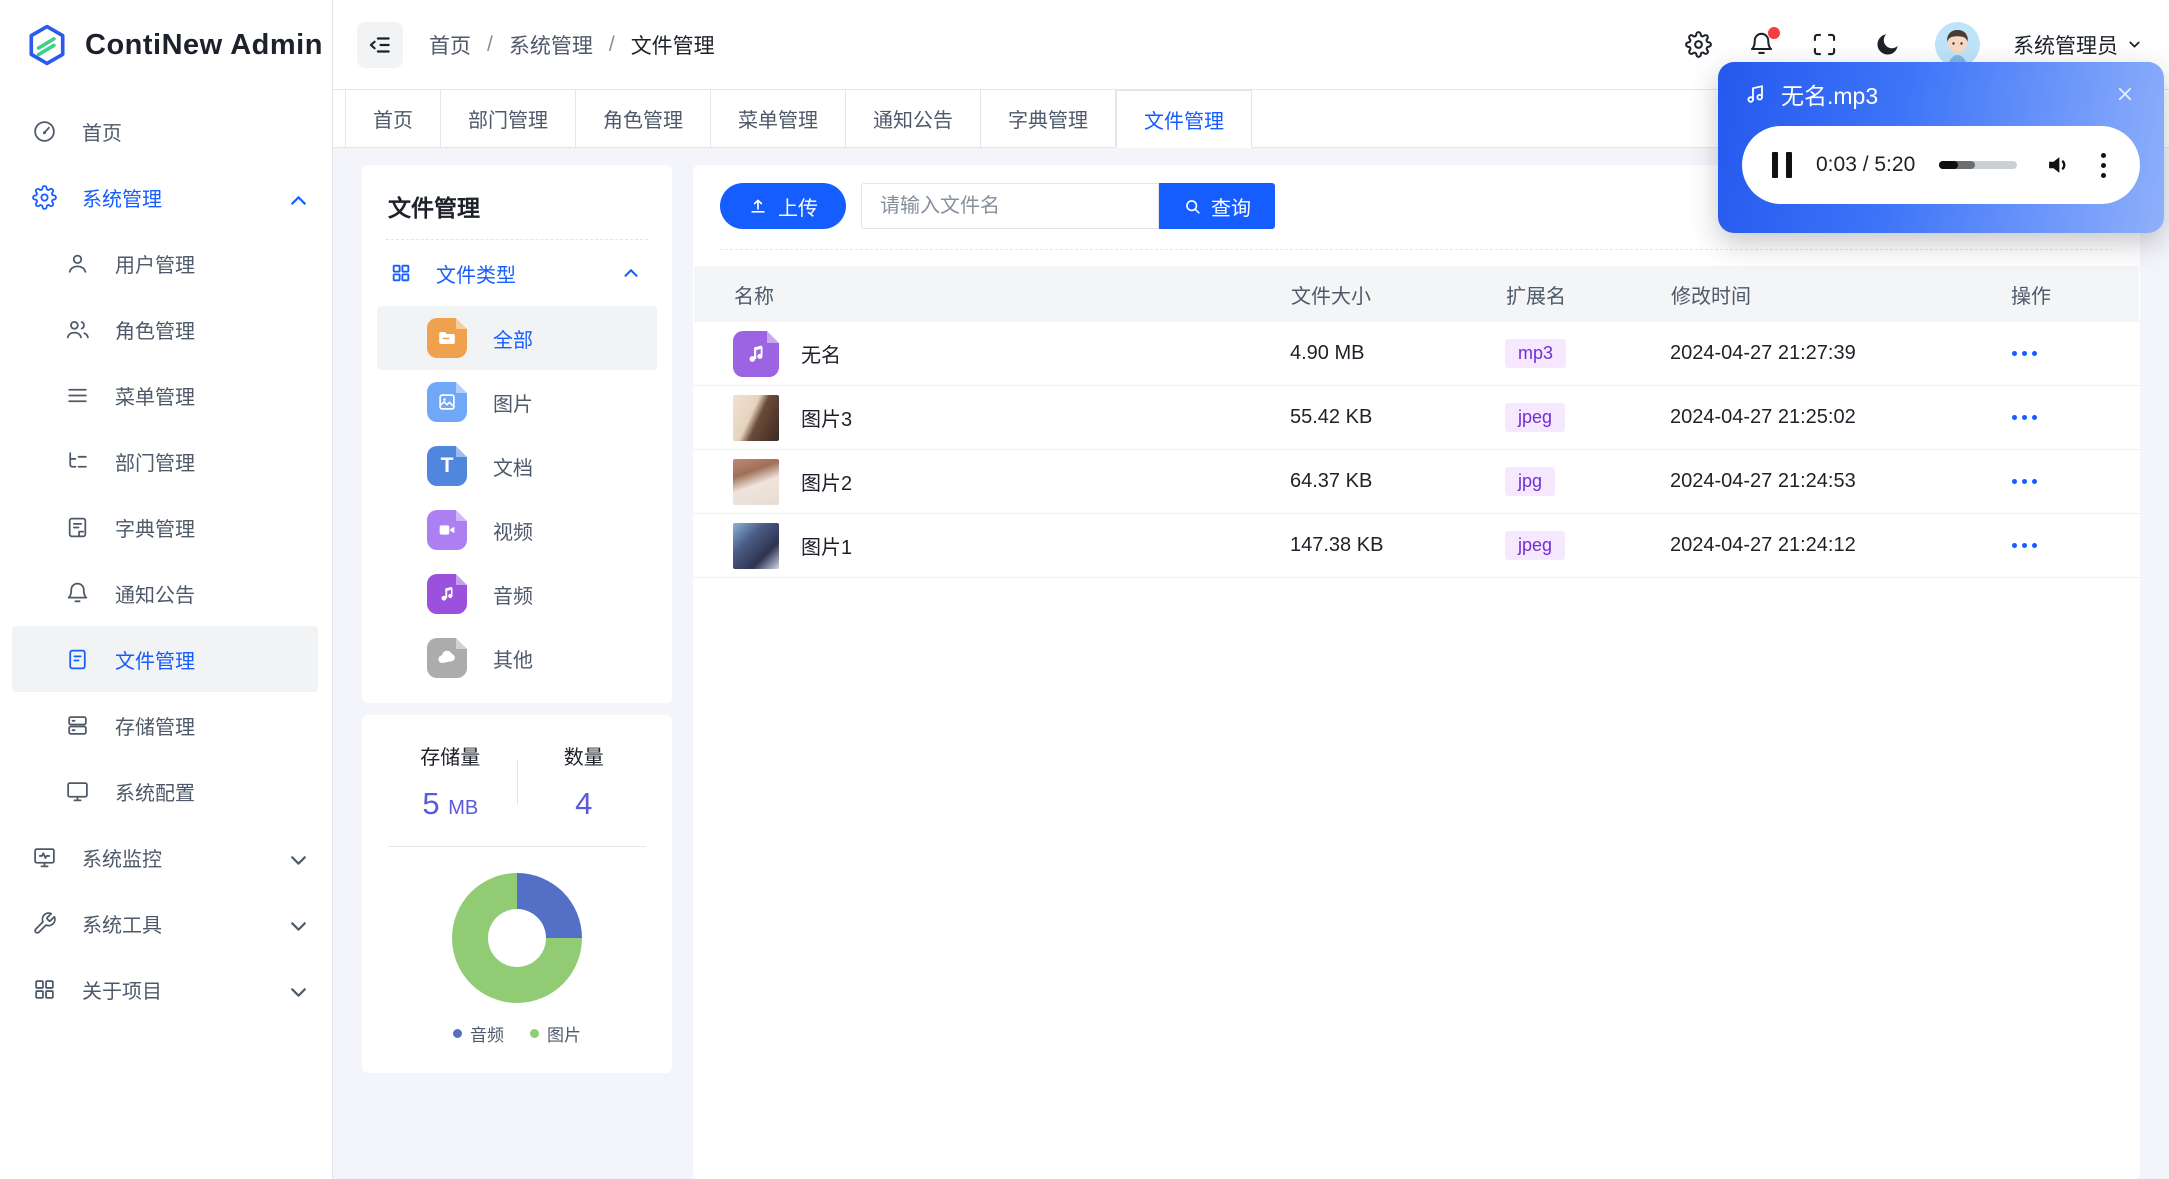 This screenshot has height=1179, width=2169. I want to click on user-avatar, so click(1957, 44).